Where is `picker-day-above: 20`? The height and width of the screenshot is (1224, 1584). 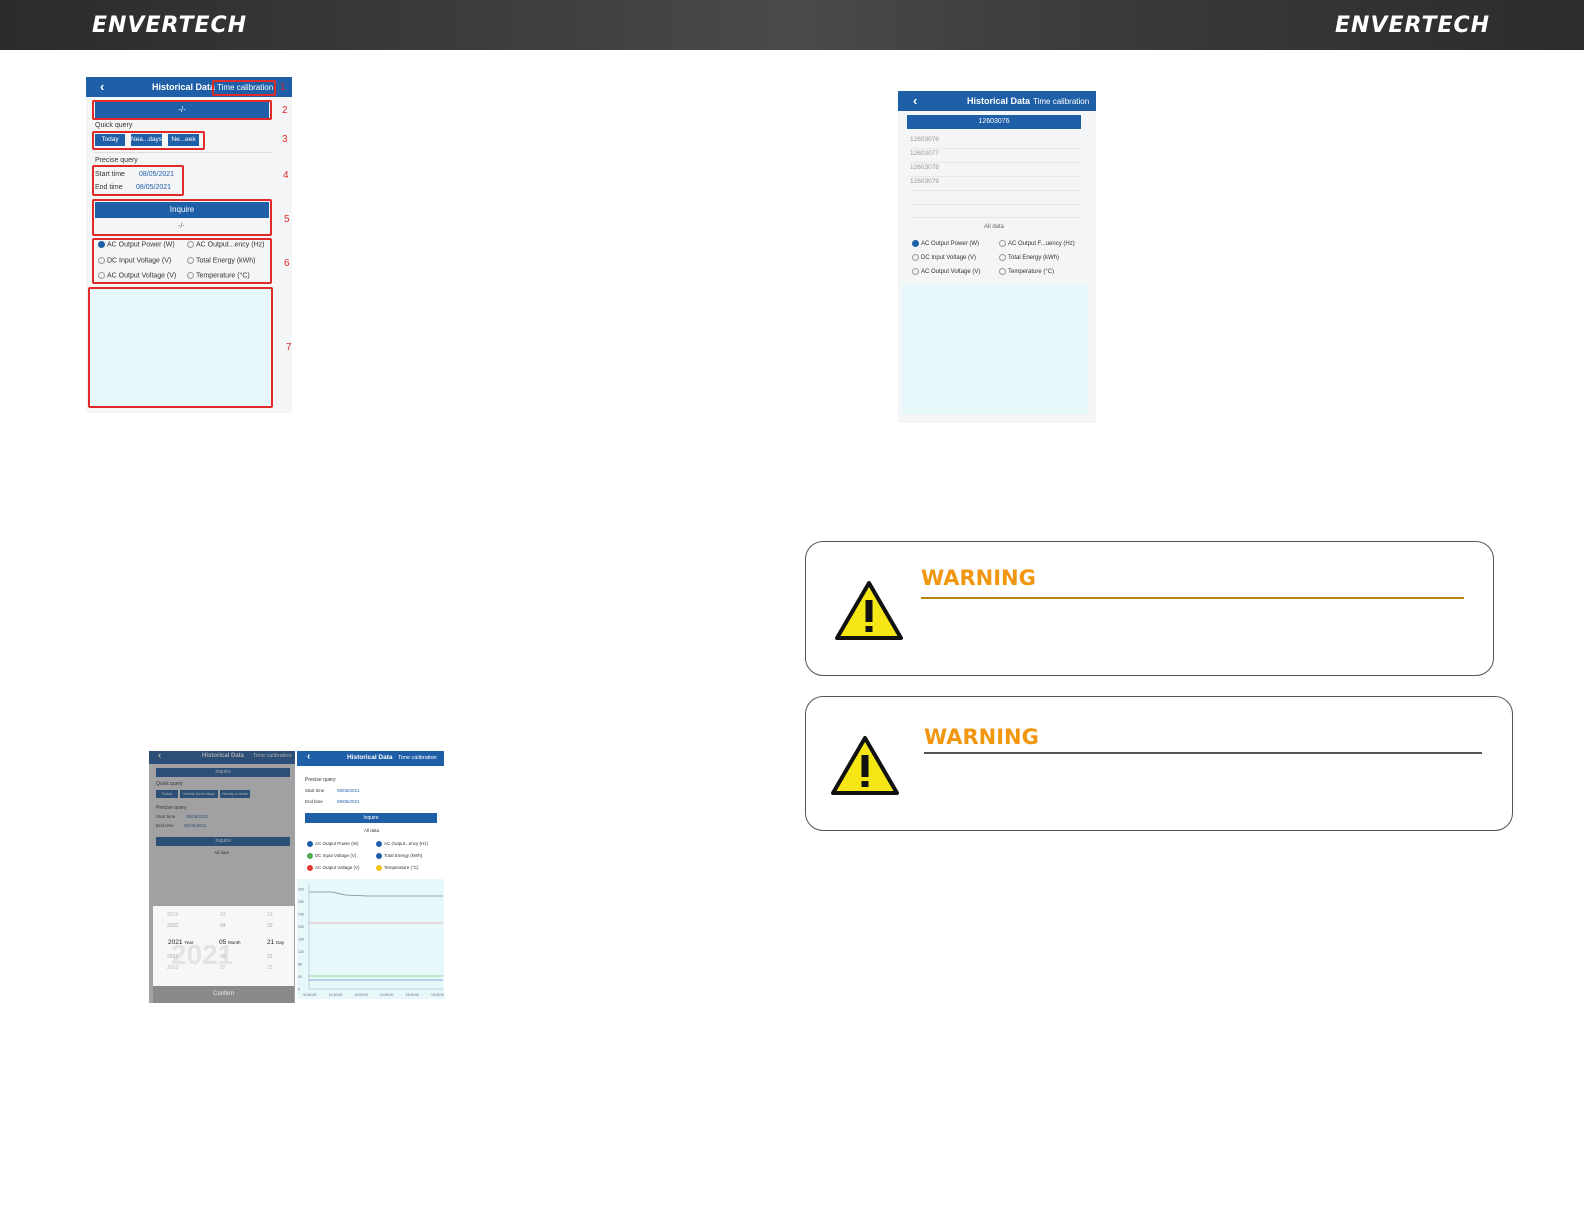
picker-day-above: 20 is located at coordinates (270, 926).